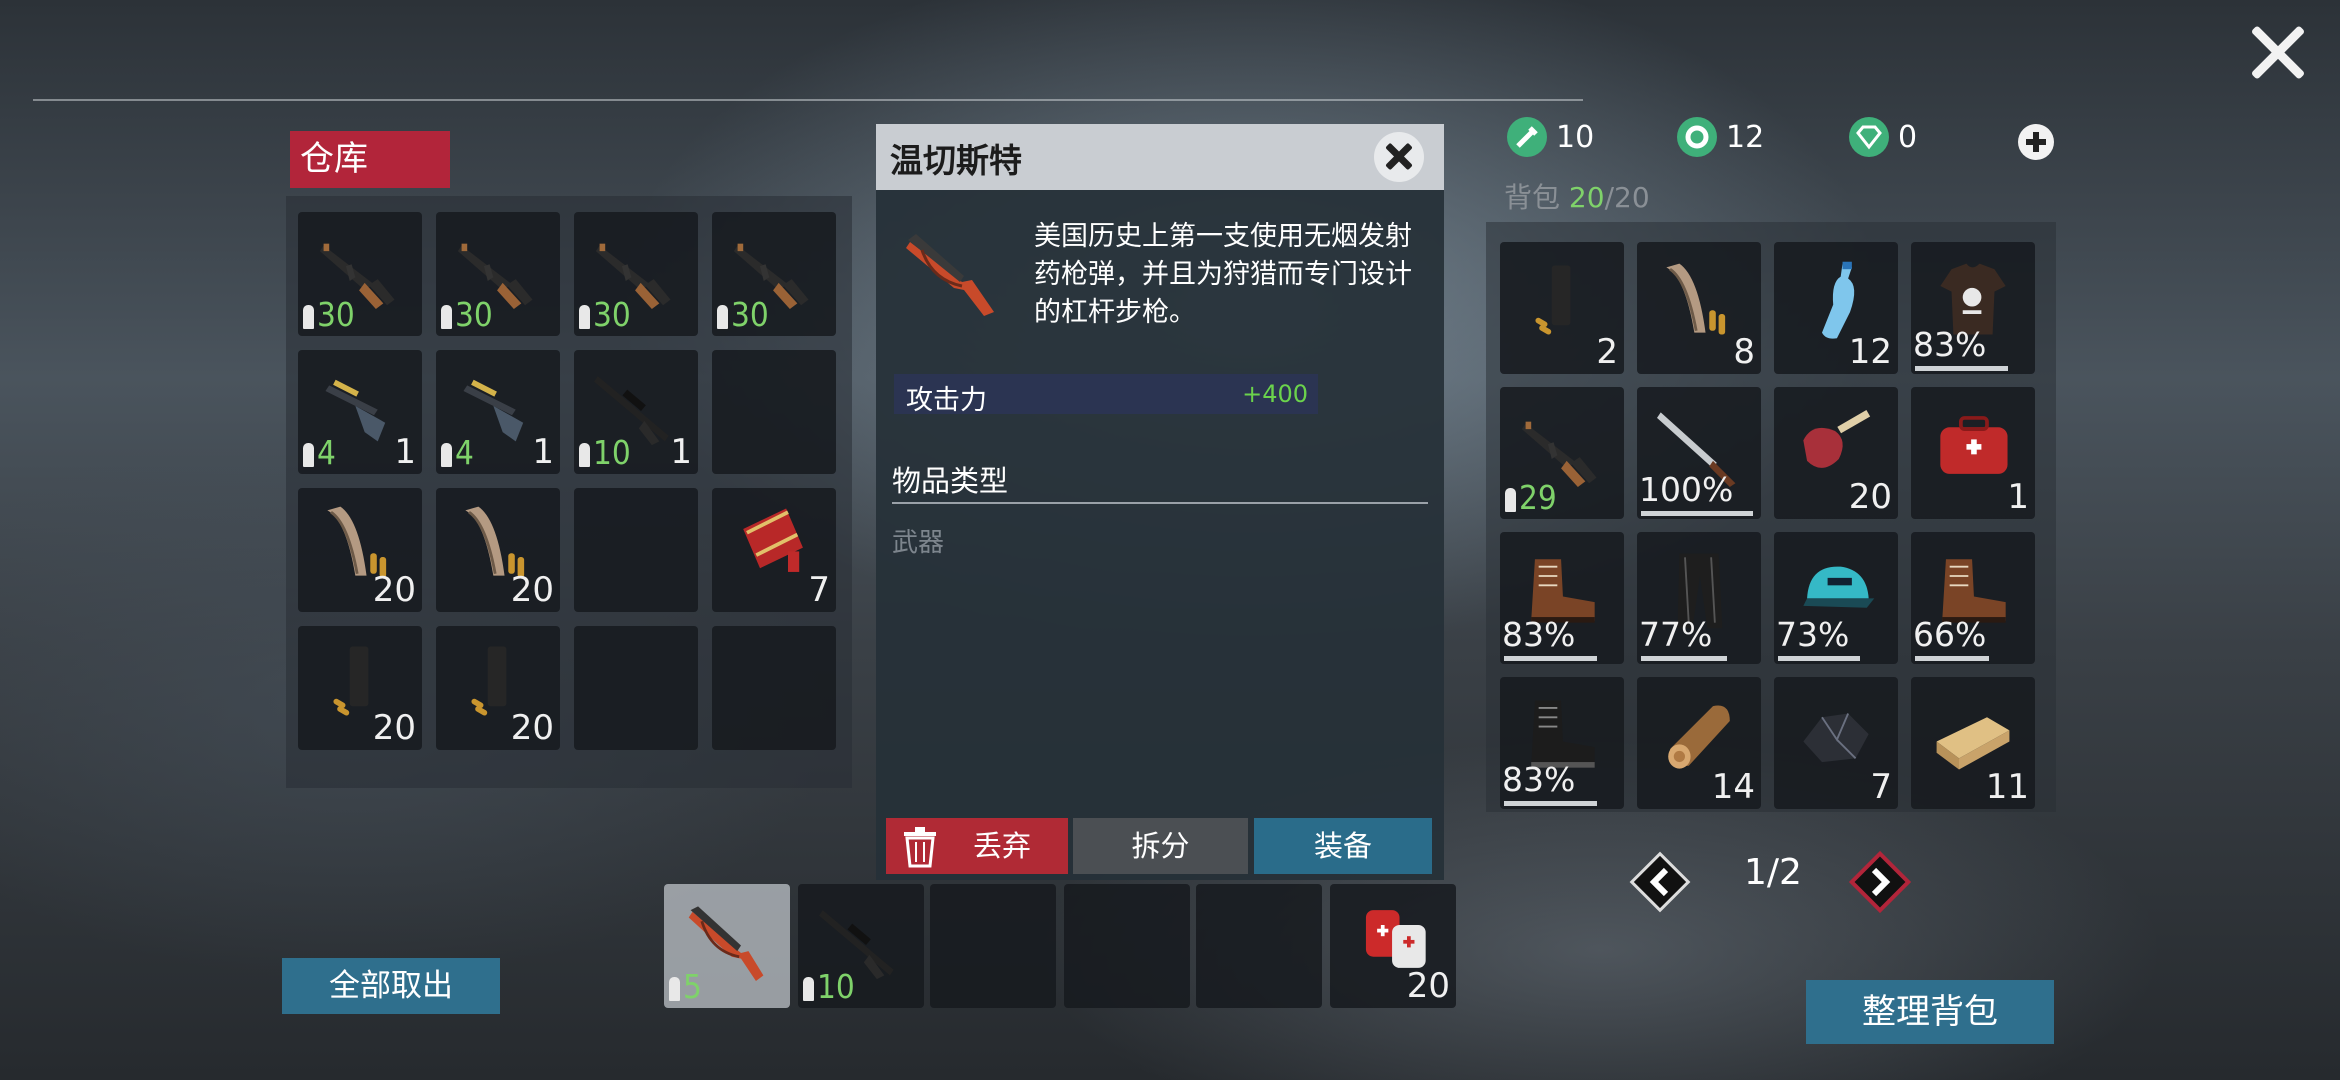 The image size is (2340, 1080). I want to click on warehouse-title: 仓库, so click(370, 159).